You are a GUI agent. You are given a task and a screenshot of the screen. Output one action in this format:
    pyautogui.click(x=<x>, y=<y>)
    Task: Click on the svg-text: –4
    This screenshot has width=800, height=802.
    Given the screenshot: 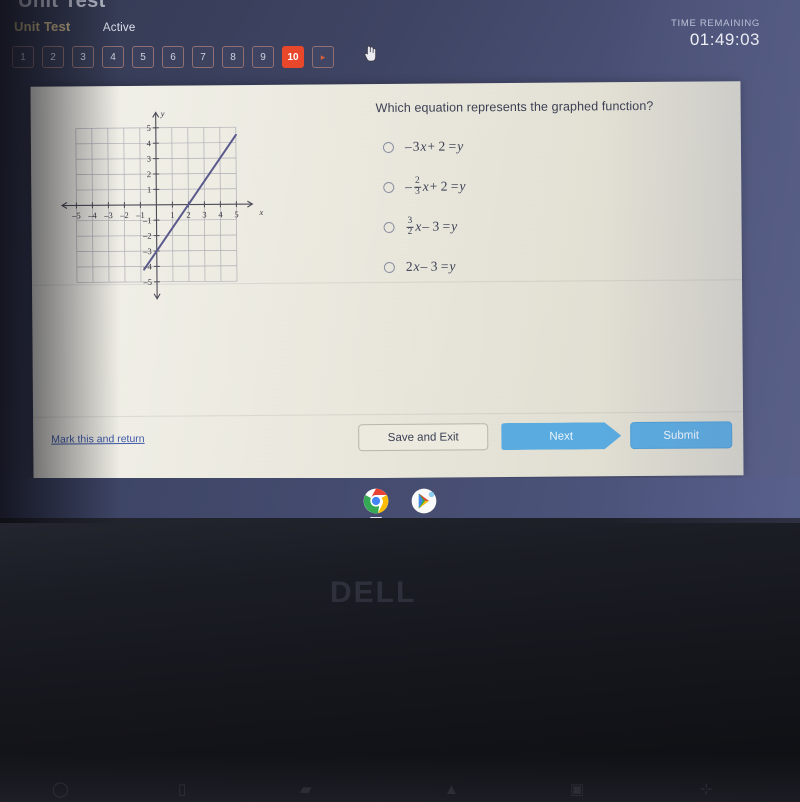 What is the action you would take?
    pyautogui.click(x=92, y=215)
    